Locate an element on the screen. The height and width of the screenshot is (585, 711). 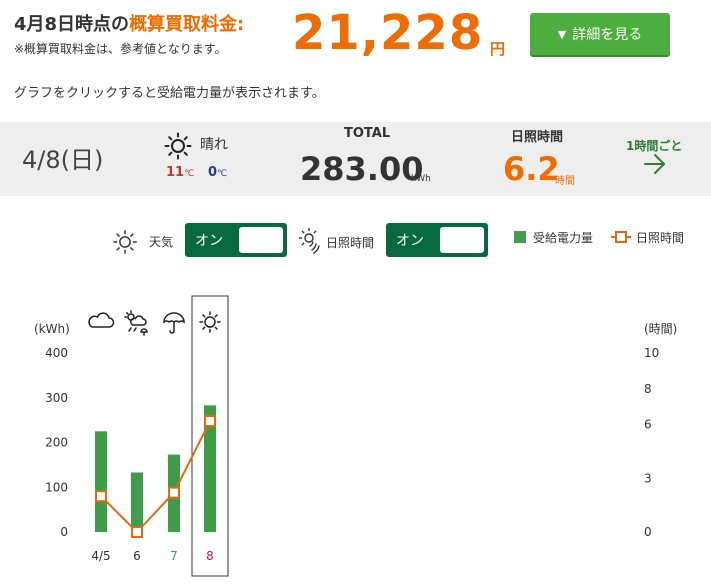
x-tick-label: 8 is located at coordinates (210, 556).